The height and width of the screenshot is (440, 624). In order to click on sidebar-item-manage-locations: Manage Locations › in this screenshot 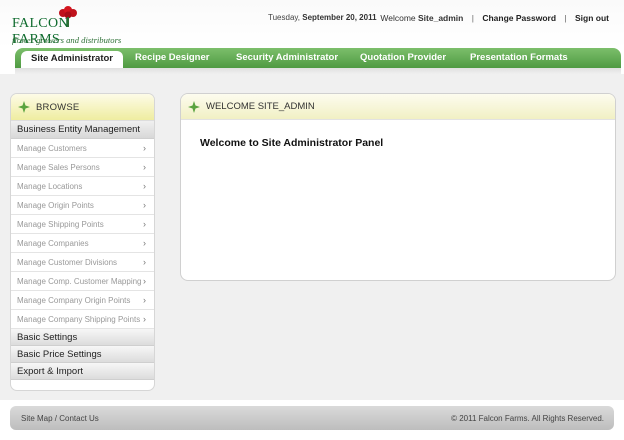, I will do `click(82, 186)`.